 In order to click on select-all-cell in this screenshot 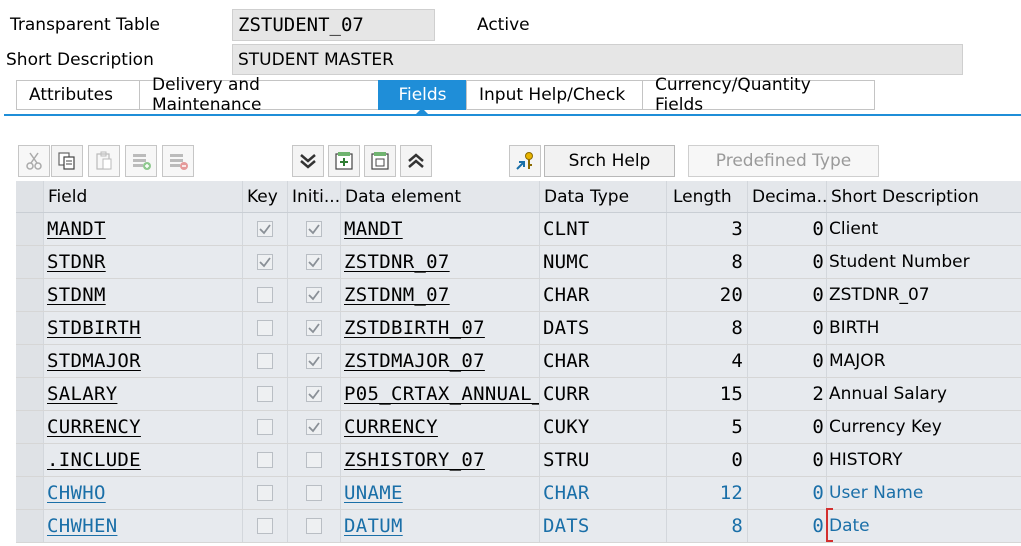, I will do `click(30, 196)`.